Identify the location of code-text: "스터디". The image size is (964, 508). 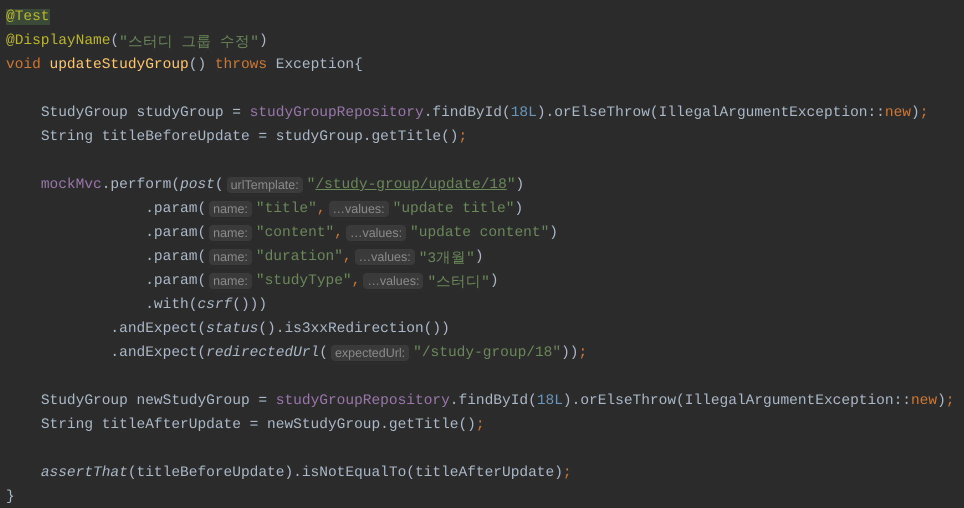
(458, 282).